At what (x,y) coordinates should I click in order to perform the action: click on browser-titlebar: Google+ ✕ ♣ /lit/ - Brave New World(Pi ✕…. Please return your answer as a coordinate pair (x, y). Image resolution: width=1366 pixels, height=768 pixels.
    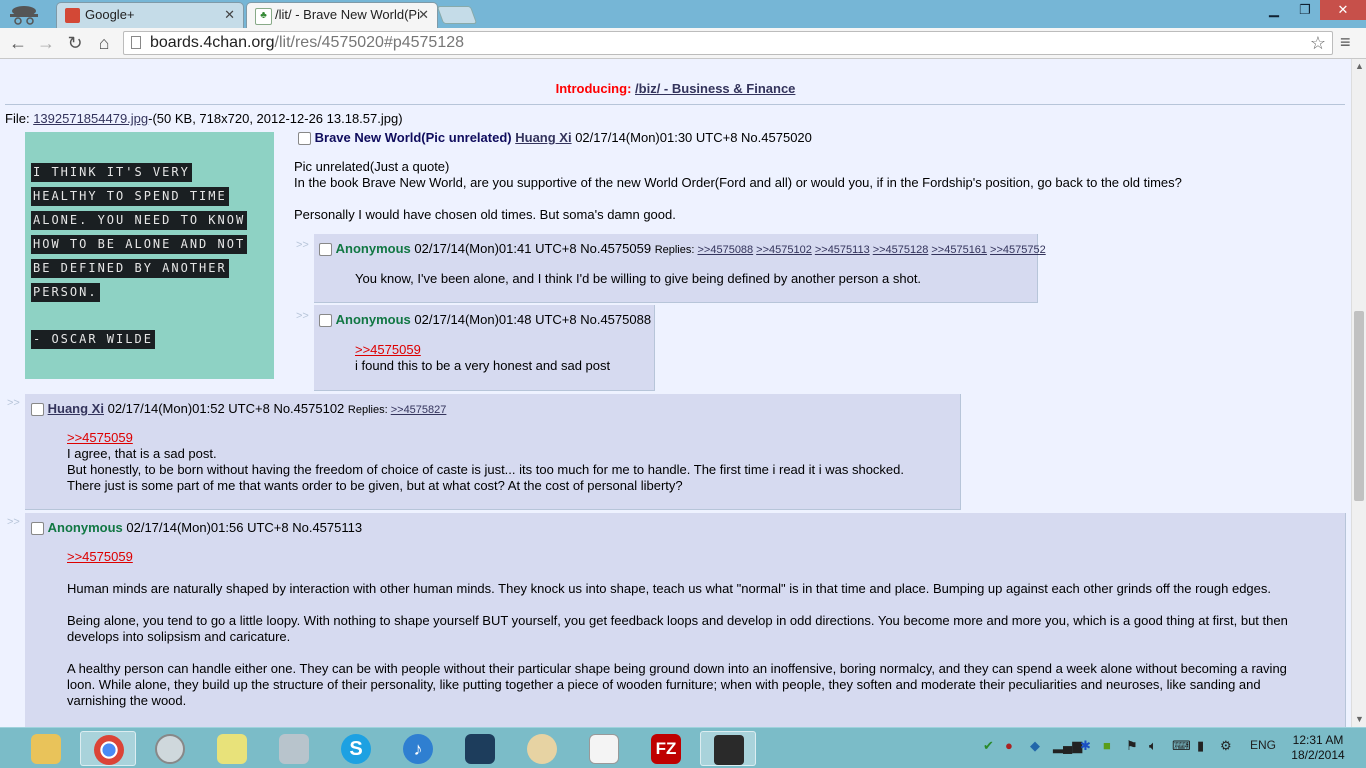
    Looking at the image, I should click on (683, 14).